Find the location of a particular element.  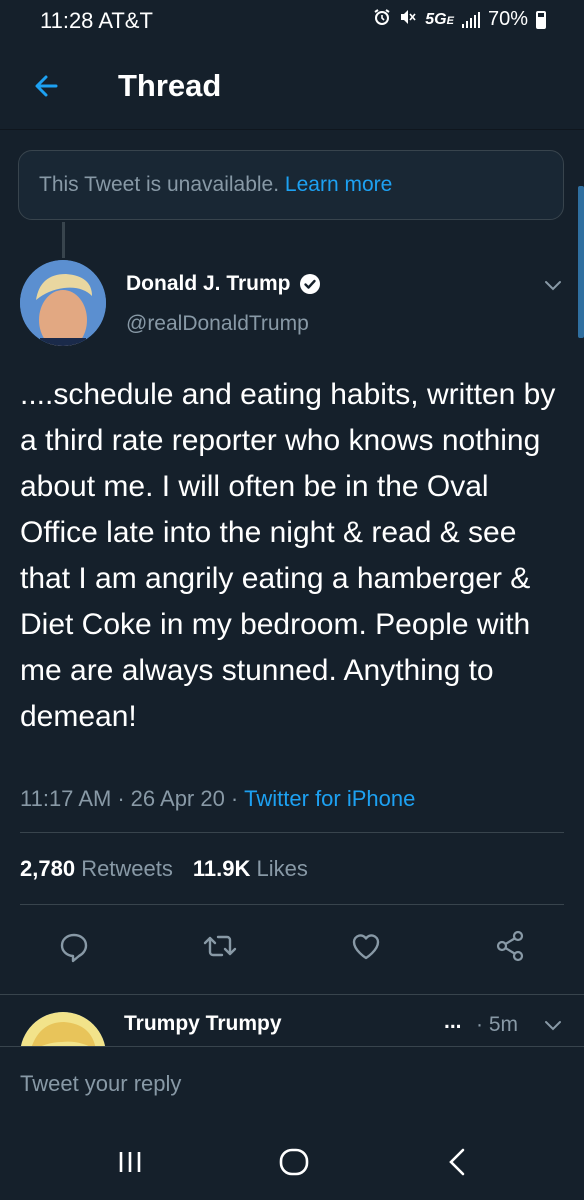

verified-badge-icon is located at coordinates (309, 284).